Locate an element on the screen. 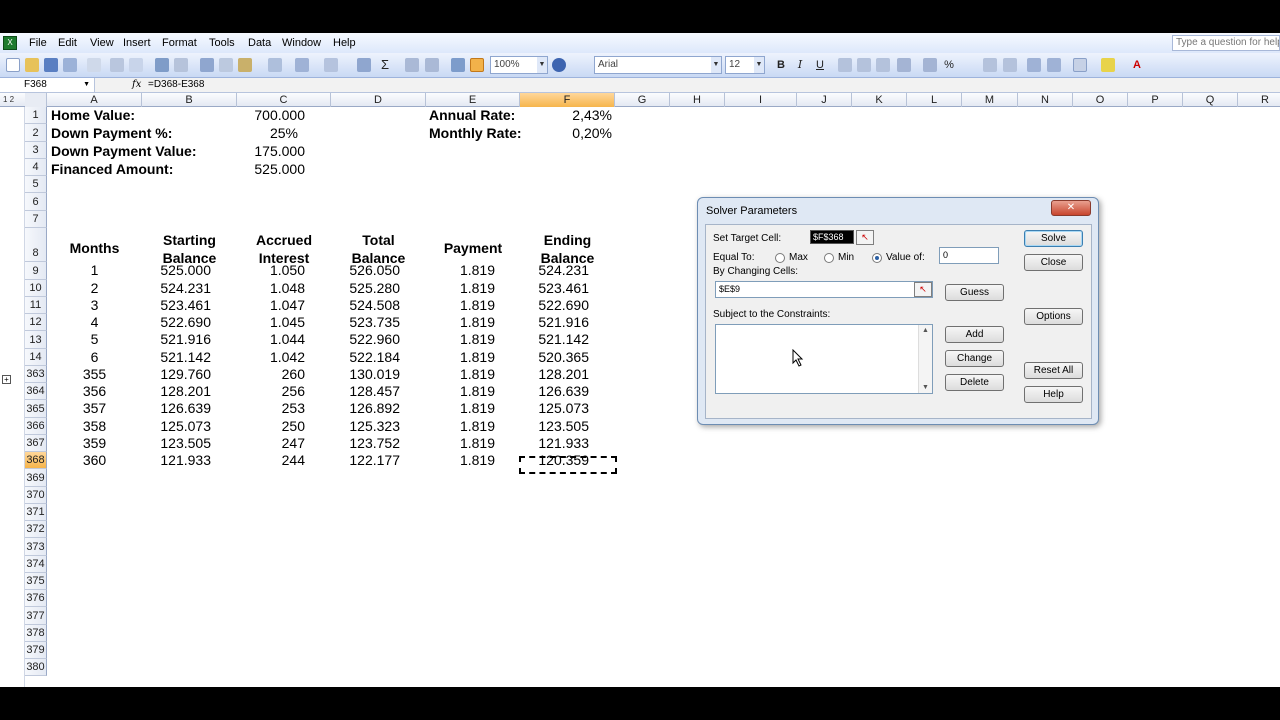 The width and height of the screenshot is (1280, 720). down-payment-value: 175.000 is located at coordinates (271, 151).